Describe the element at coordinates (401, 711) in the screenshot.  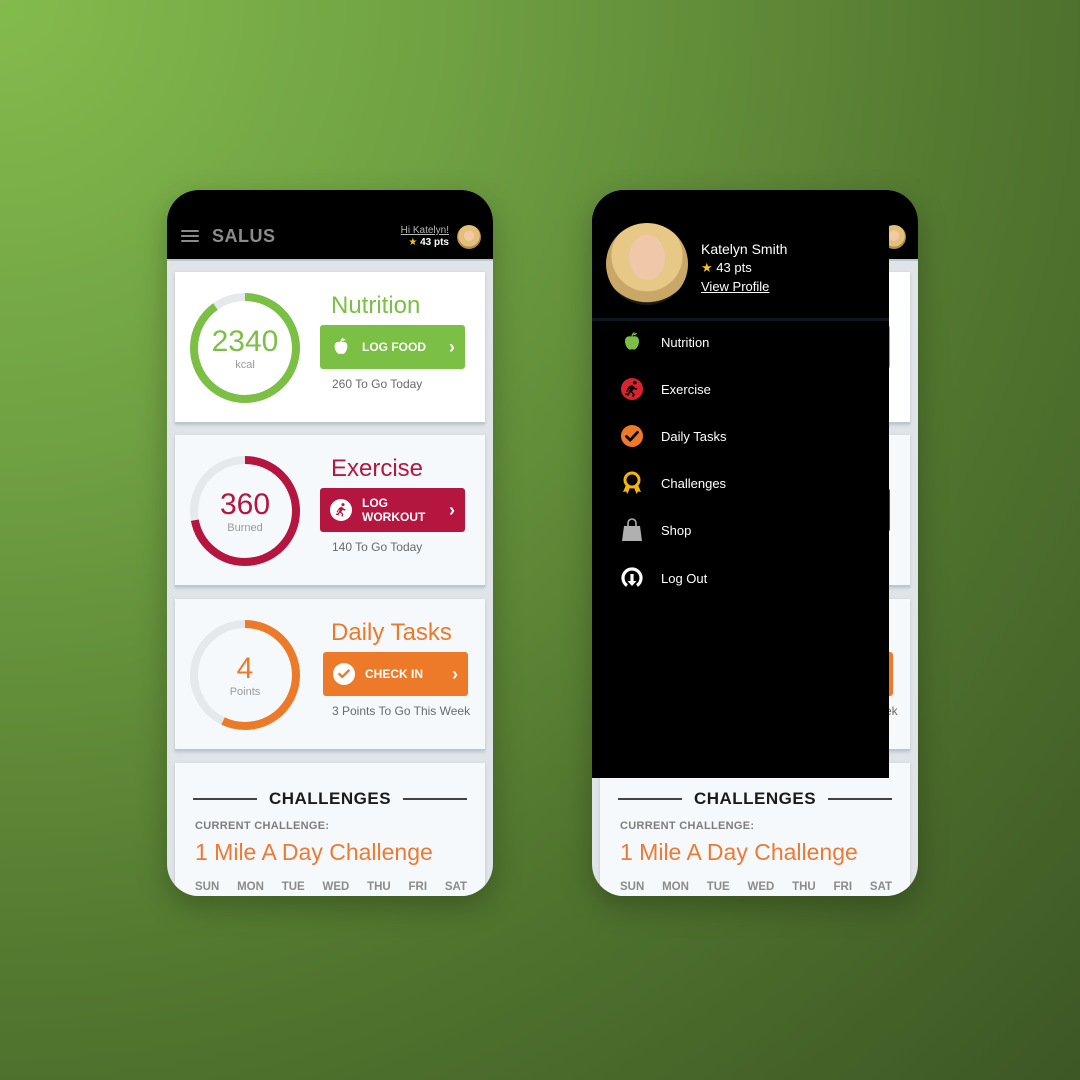
I see `tasks-remaining: 3 Points To Go This Week` at that location.